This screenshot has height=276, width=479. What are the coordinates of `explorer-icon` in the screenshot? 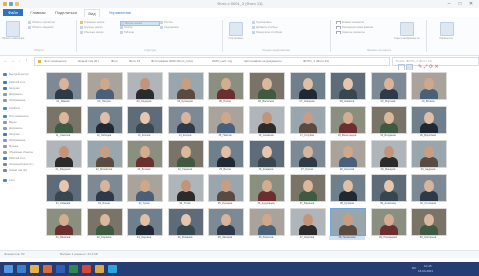 It's located at (34, 269).